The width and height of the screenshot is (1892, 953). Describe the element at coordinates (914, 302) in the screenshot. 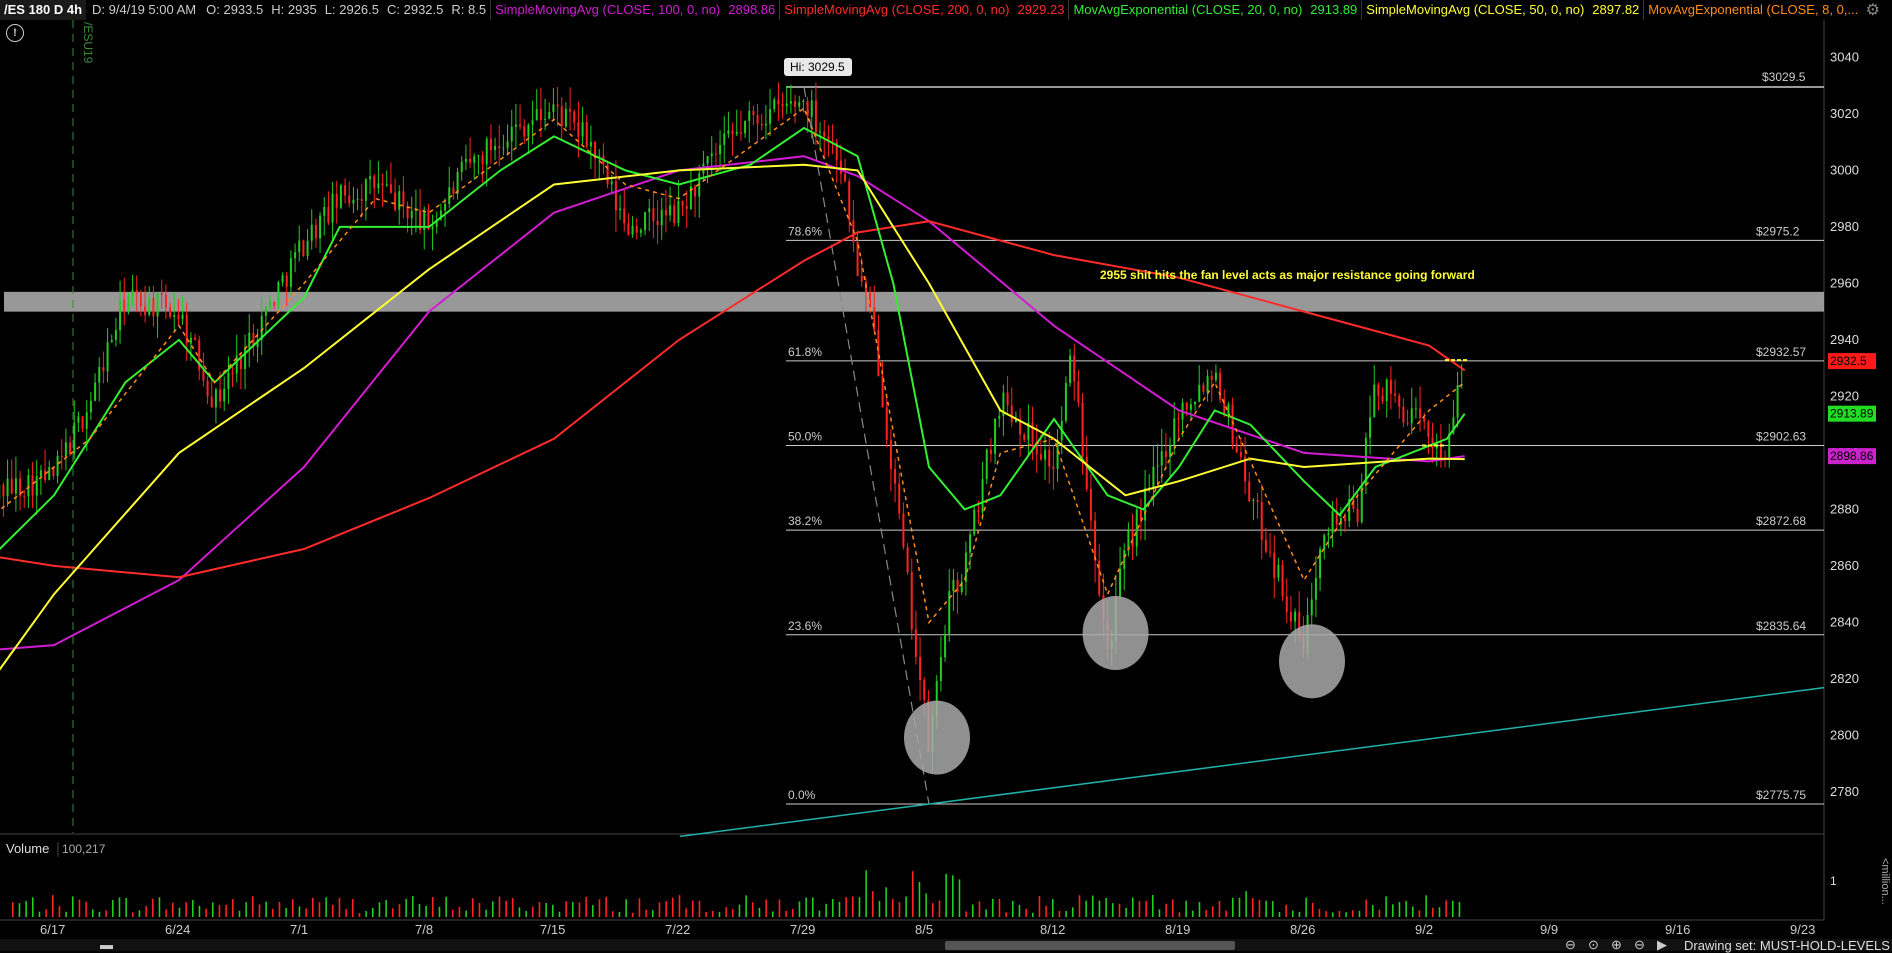

I see `resistance-zone` at that location.